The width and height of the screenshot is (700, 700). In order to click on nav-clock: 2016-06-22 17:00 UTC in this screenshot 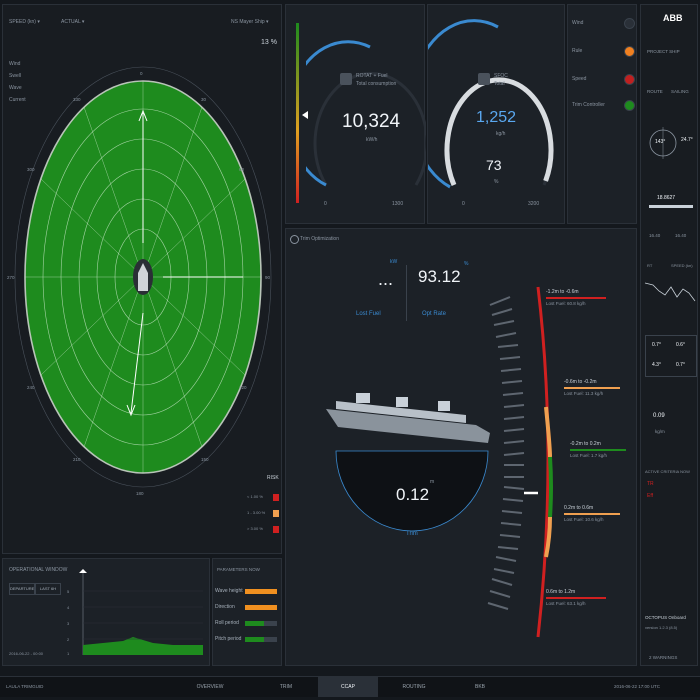, I will do `click(637, 686)`.